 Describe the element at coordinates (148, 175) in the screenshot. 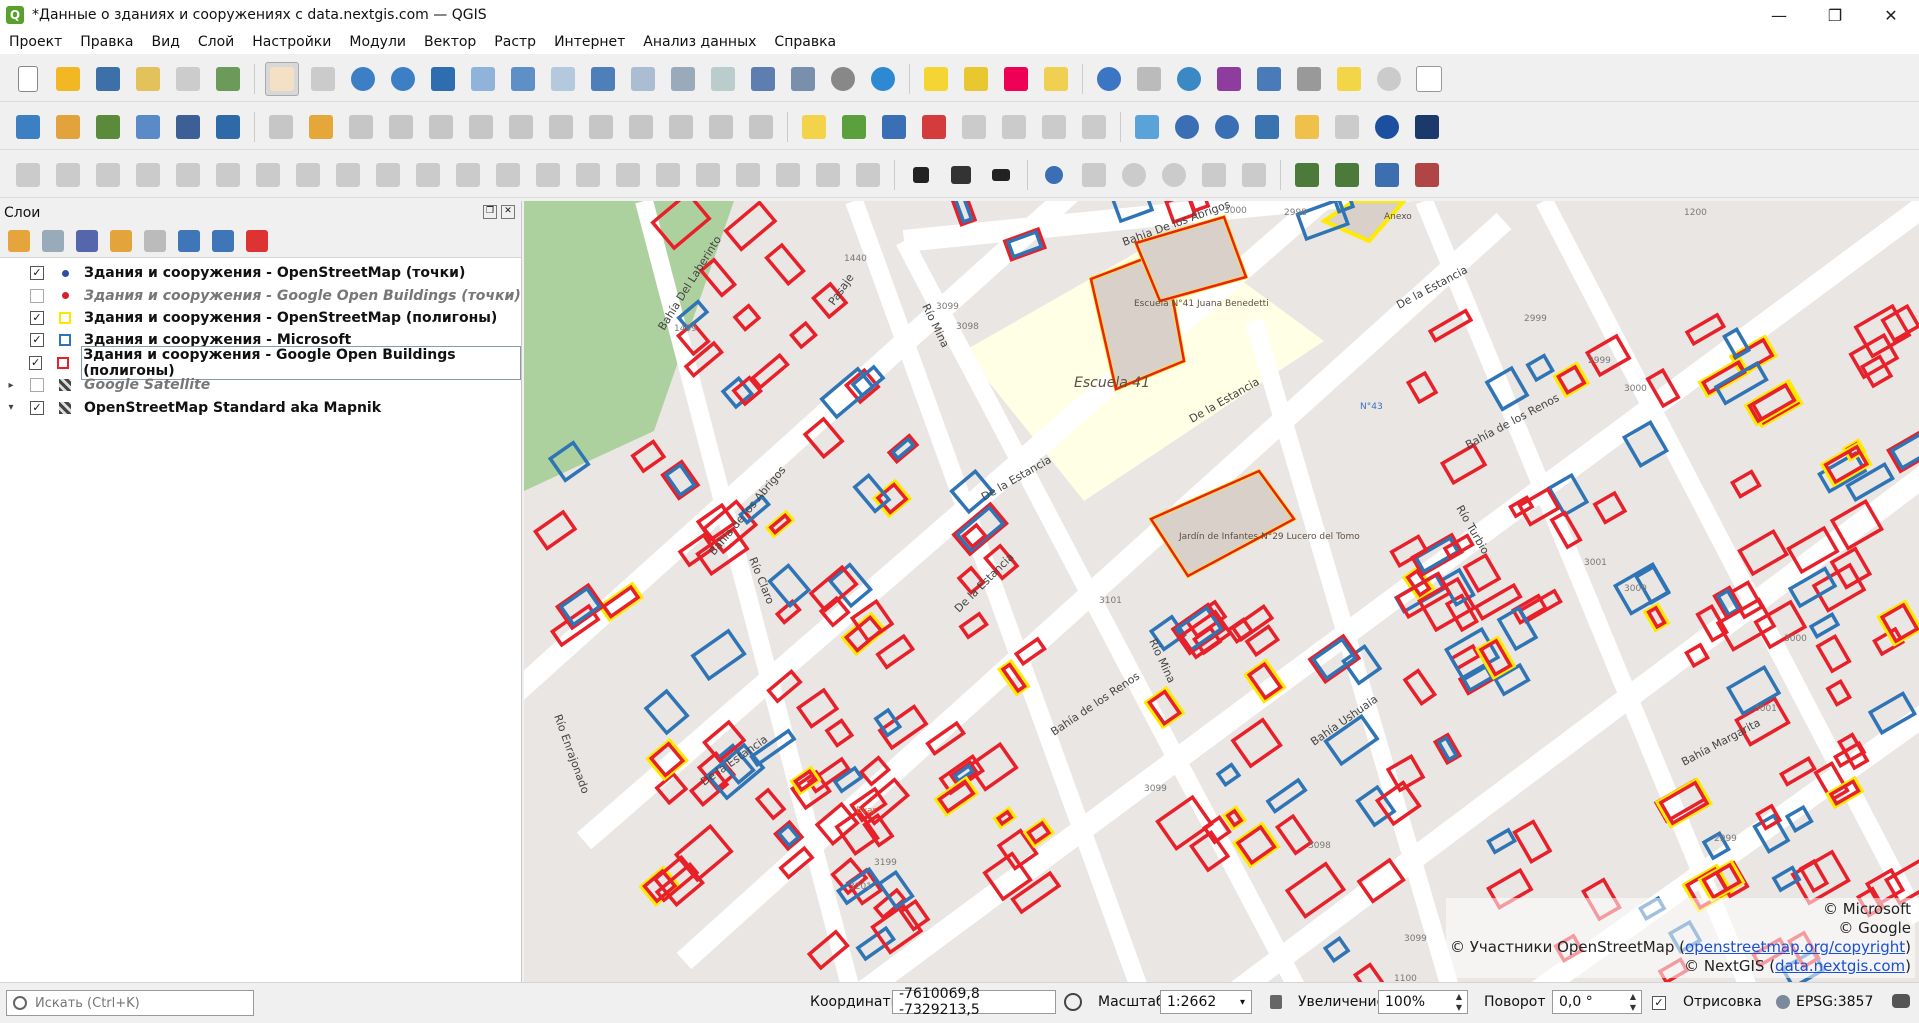

I see `simplify-button` at that location.